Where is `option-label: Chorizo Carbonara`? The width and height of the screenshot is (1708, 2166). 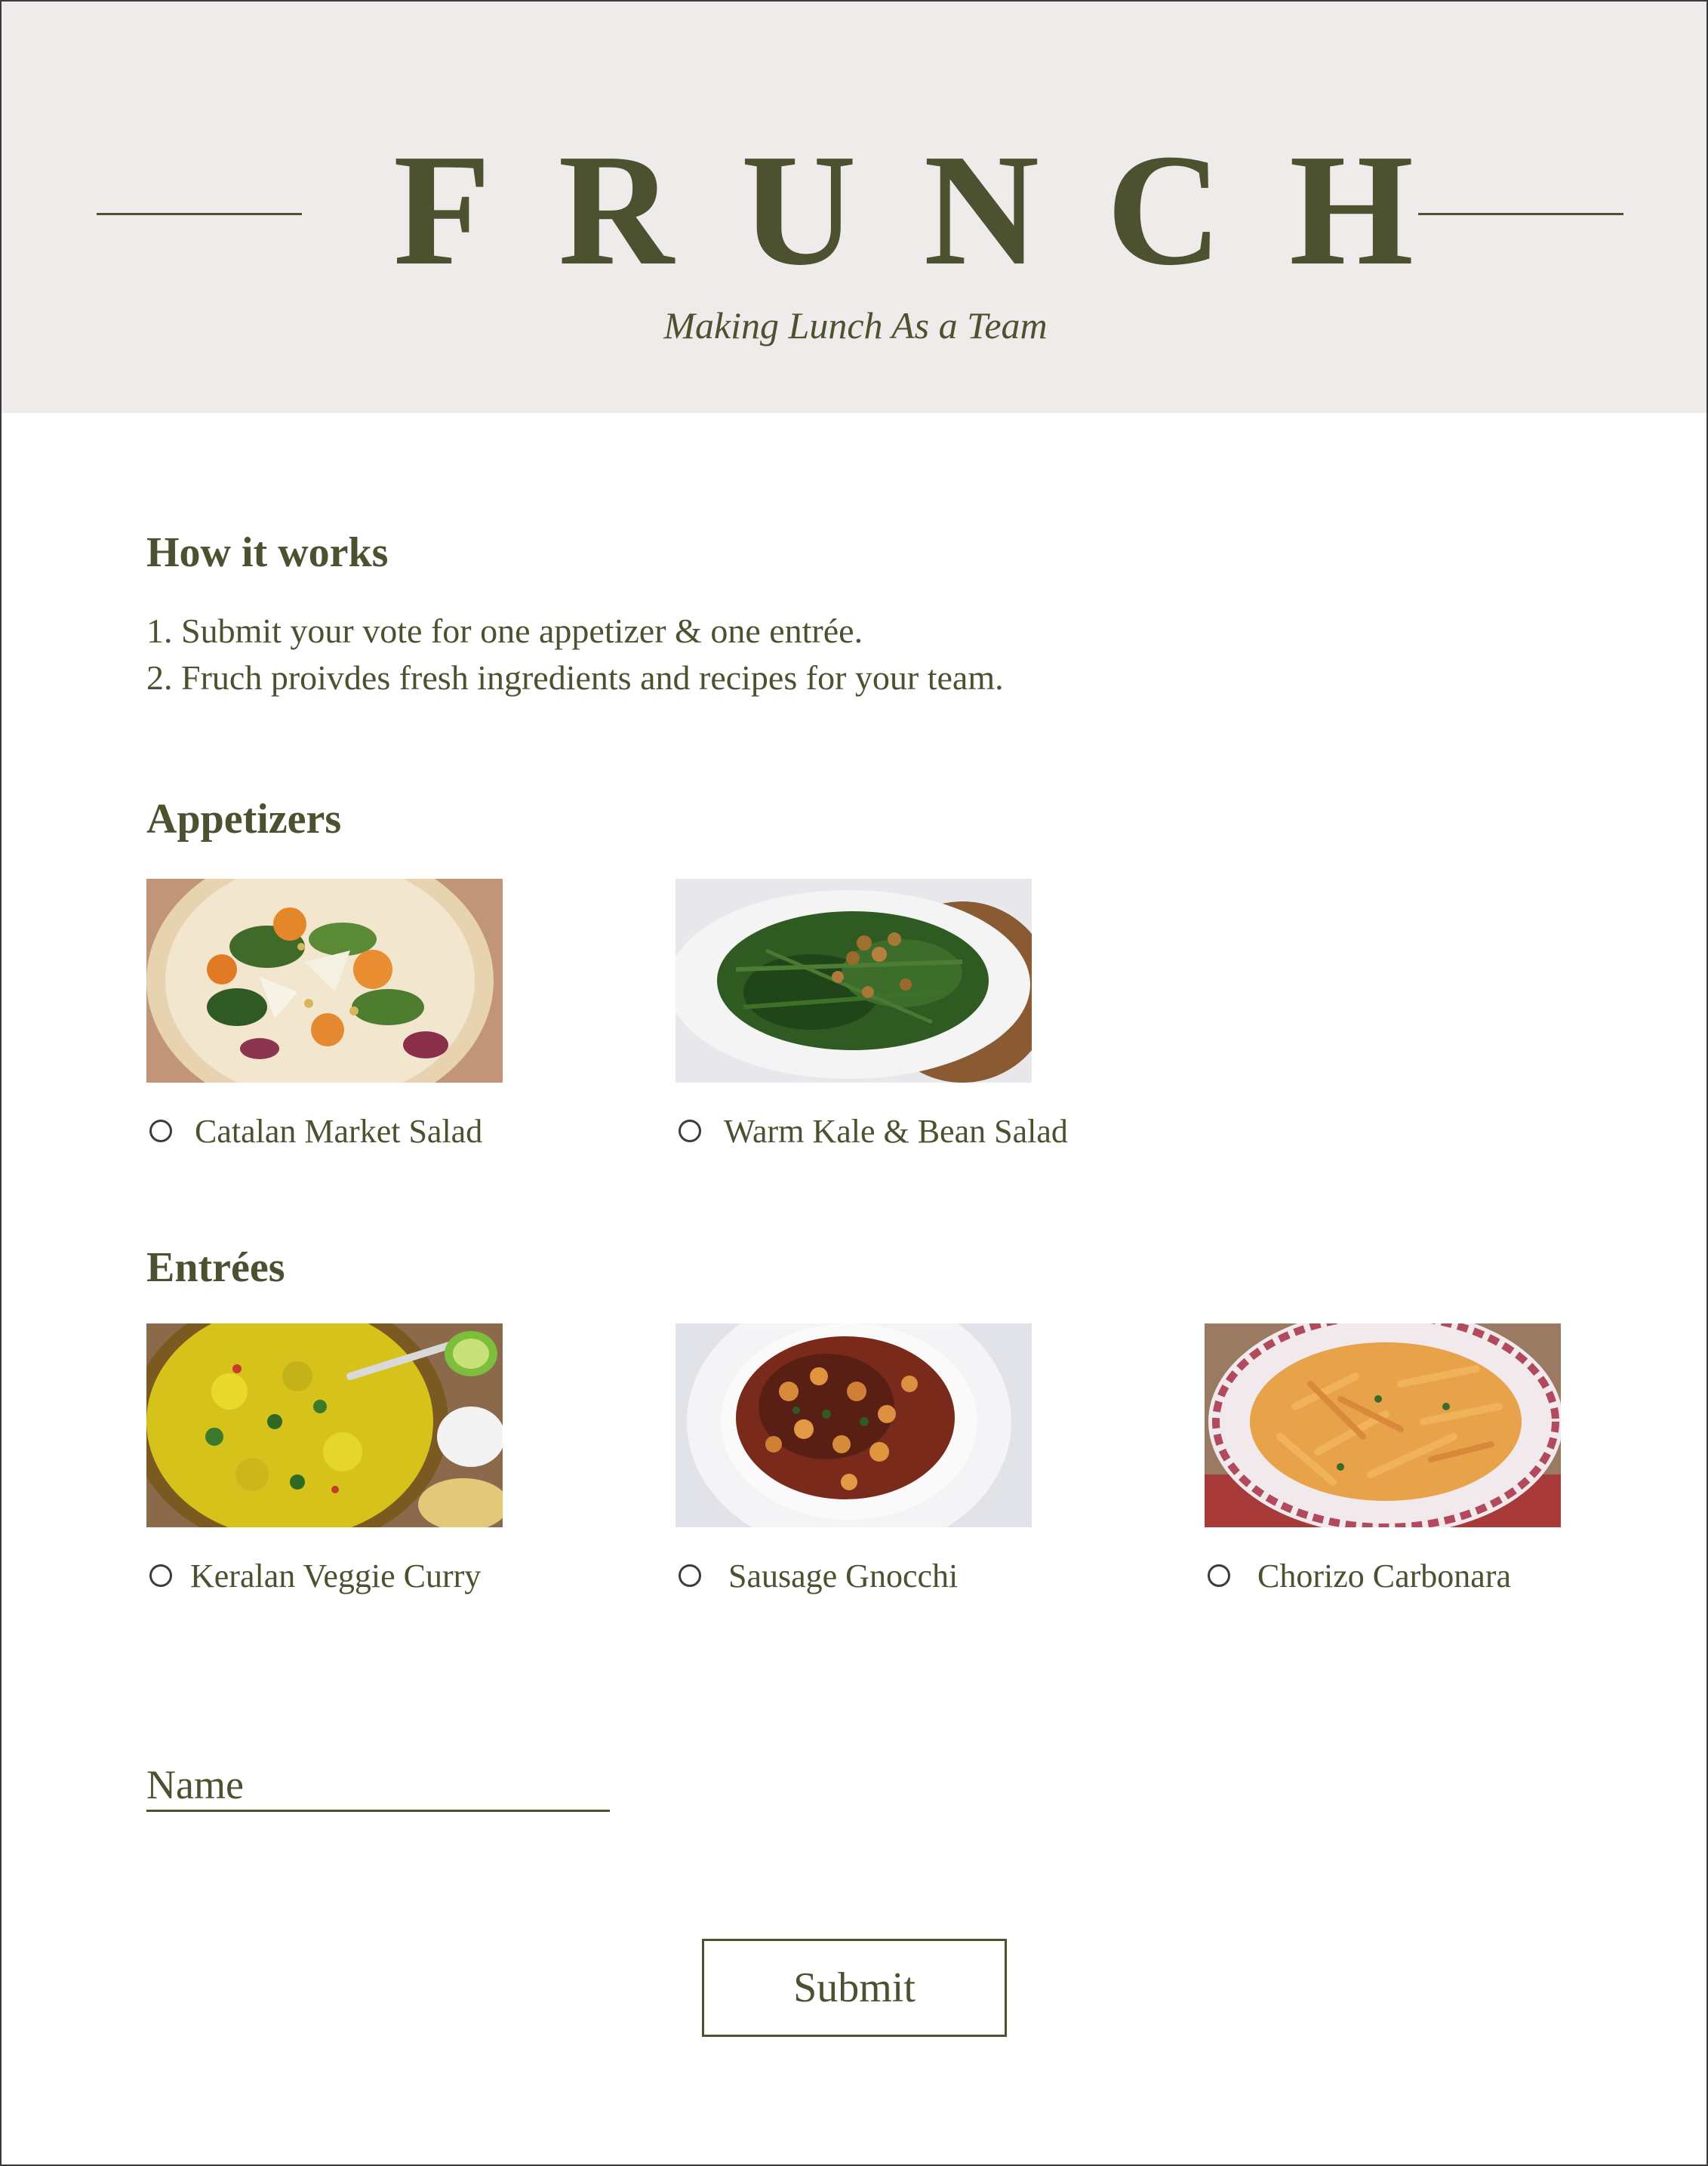 option-label: Chorizo Carbonara is located at coordinates (1384, 1575).